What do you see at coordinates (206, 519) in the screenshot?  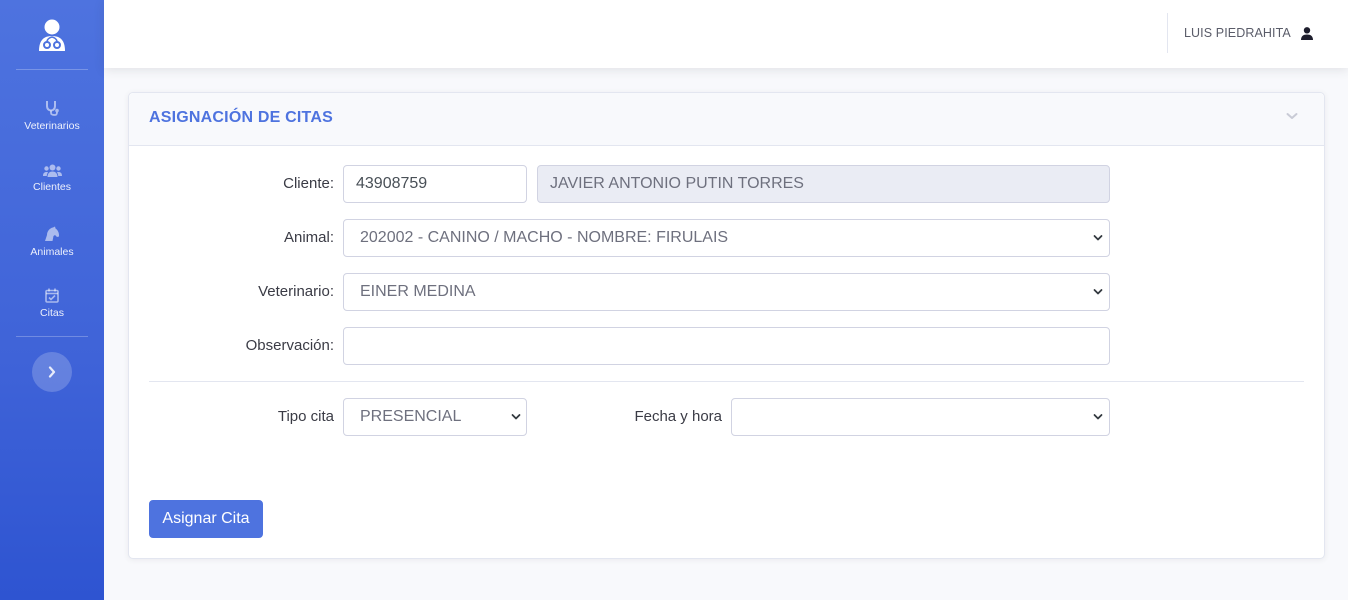 I see `asignar-cita-button: Asignar Cita` at bounding box center [206, 519].